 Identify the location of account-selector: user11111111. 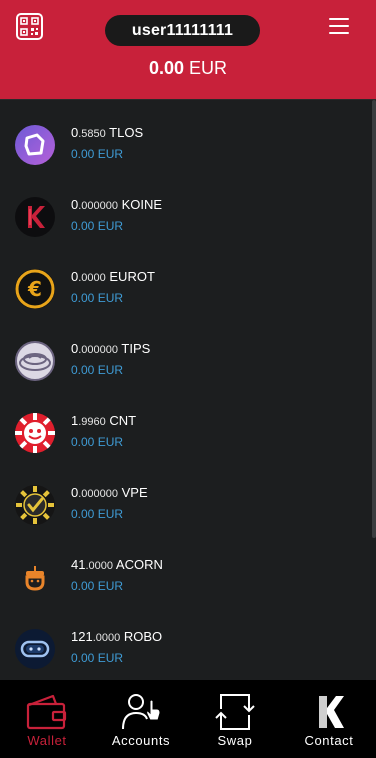
(182, 30).